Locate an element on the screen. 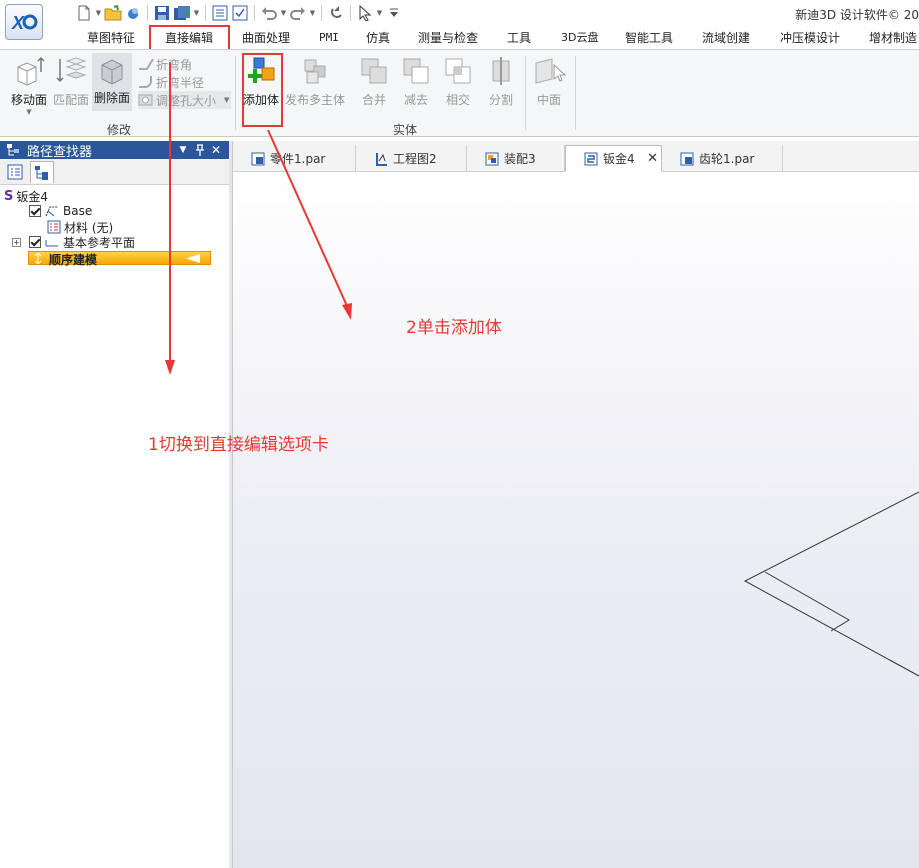 The height and width of the screenshot is (868, 919). doc-tab-assembly: 装配3 is located at coordinates (516, 158).